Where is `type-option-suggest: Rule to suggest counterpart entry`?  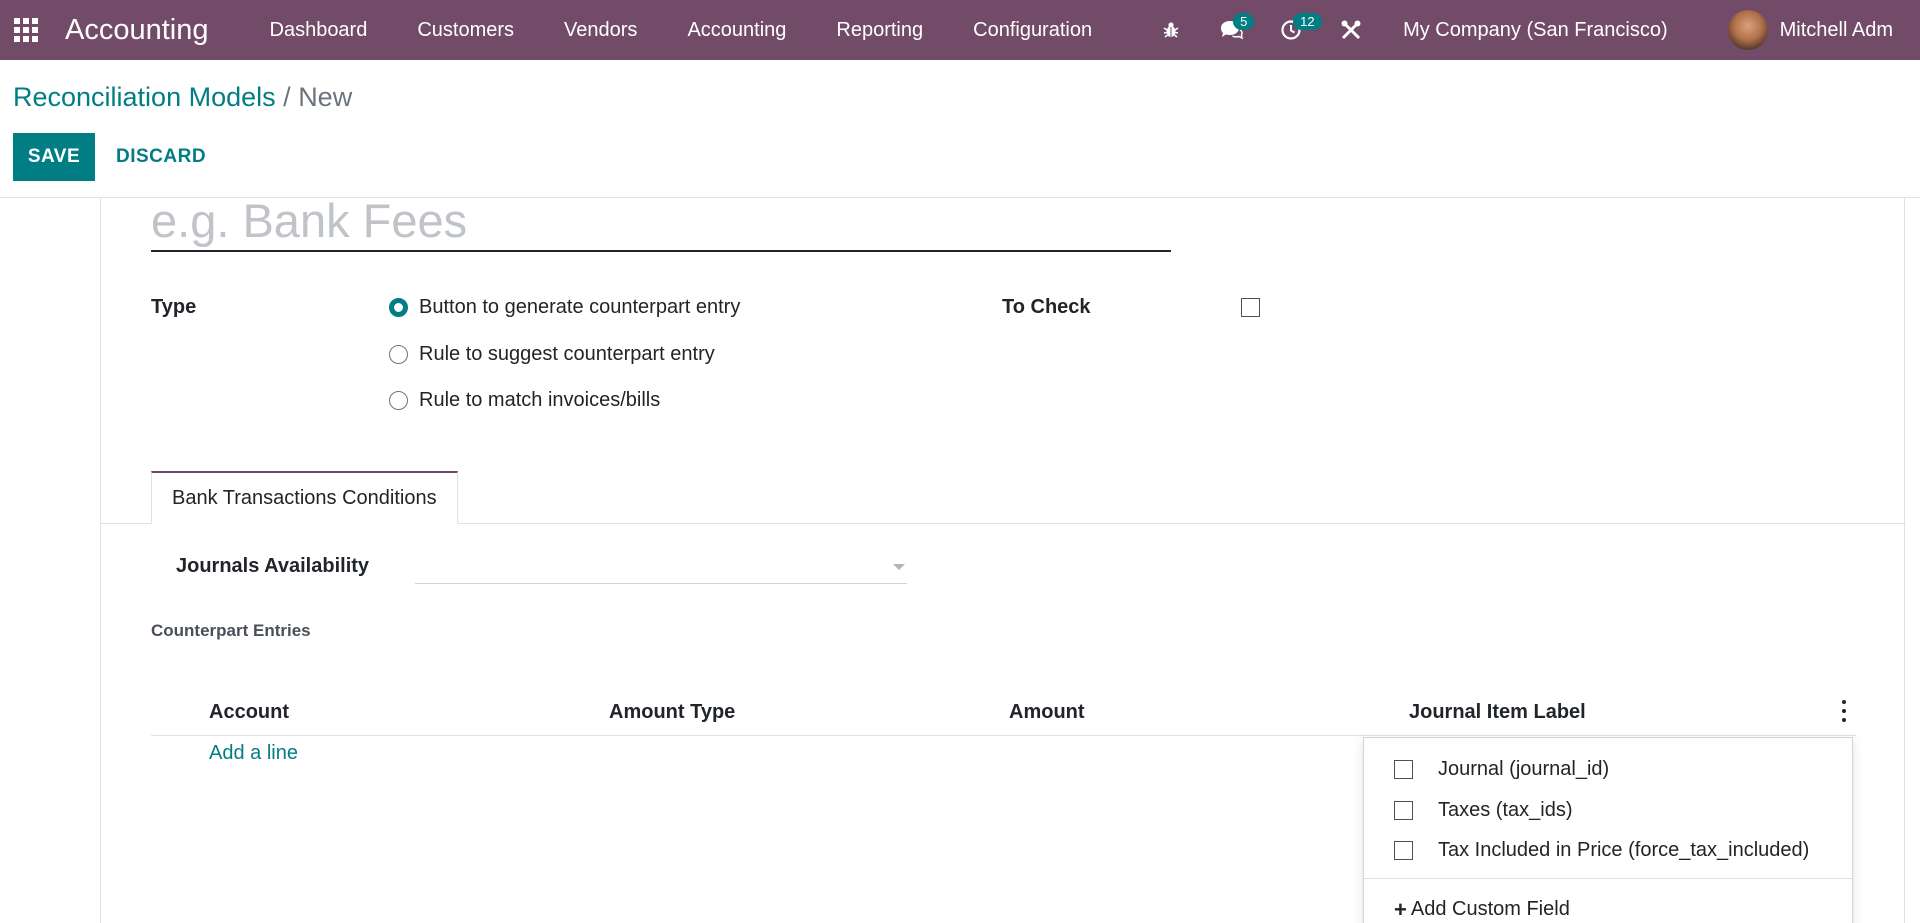 type-option-suggest: Rule to suggest counterpart entry is located at coordinates (552, 354).